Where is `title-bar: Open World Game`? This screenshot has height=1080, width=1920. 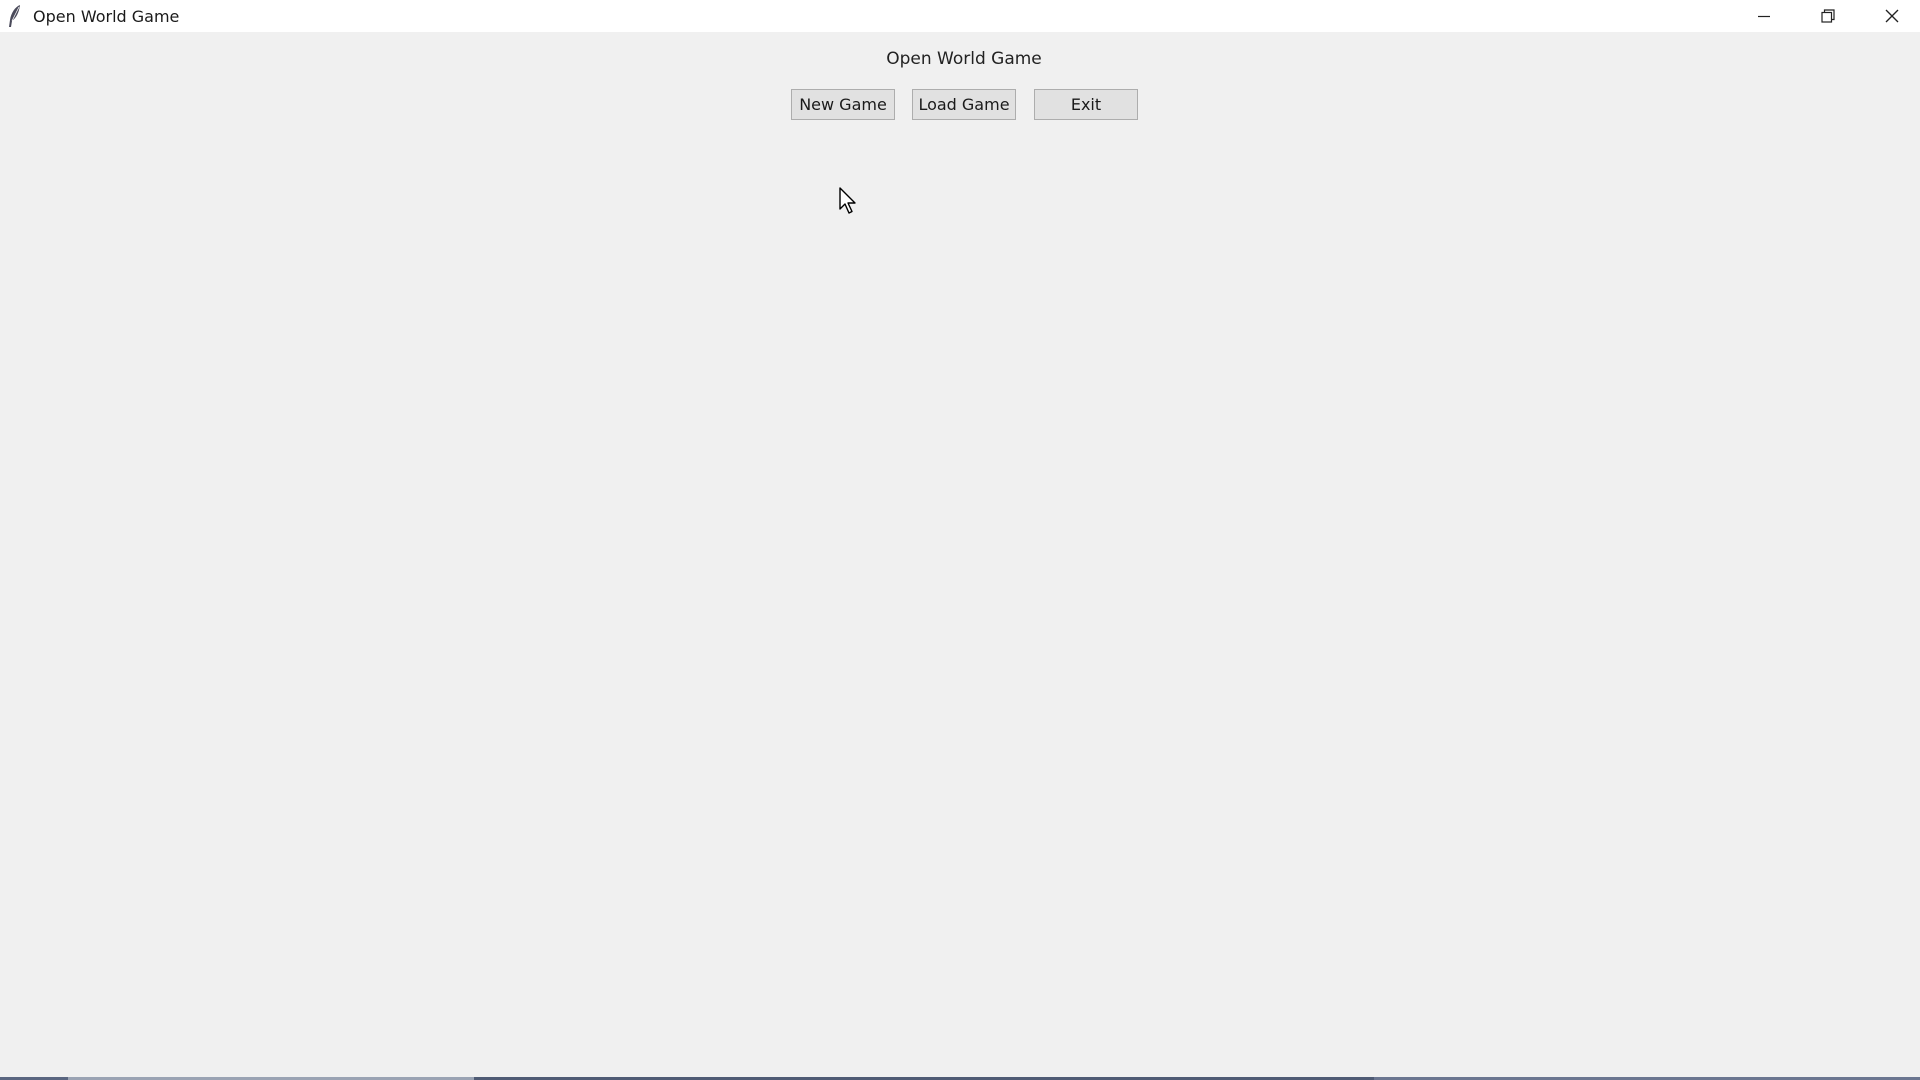
title-bar: Open World Game is located at coordinates (960, 16).